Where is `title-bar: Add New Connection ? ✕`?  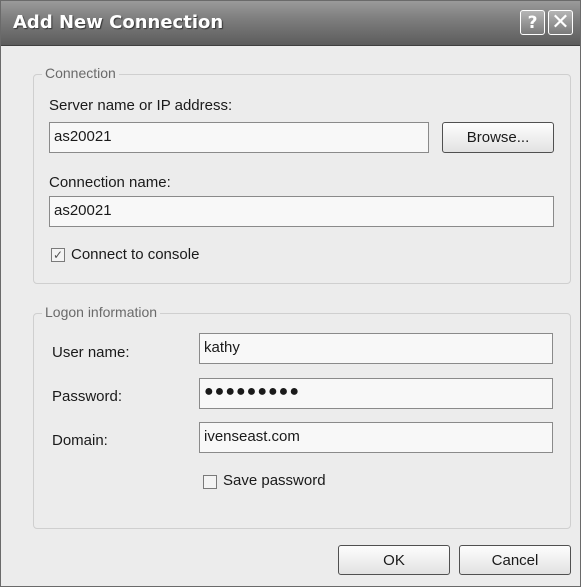 title-bar: Add New Connection ? ✕ is located at coordinates (290, 23).